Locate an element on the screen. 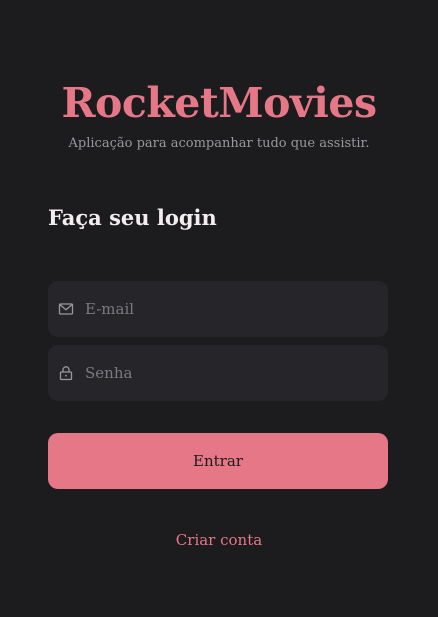  form-title: Faça seu login is located at coordinates (132, 217).